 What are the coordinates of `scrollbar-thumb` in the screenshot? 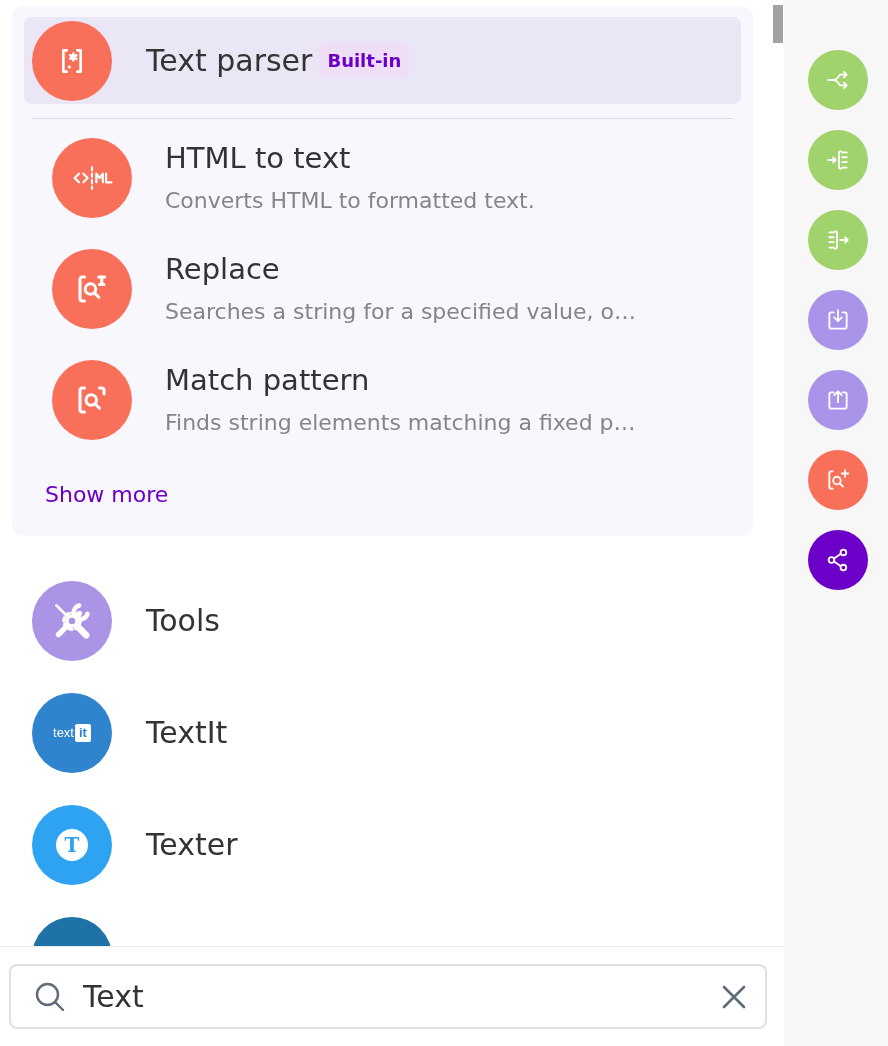 It's located at (778, 24).